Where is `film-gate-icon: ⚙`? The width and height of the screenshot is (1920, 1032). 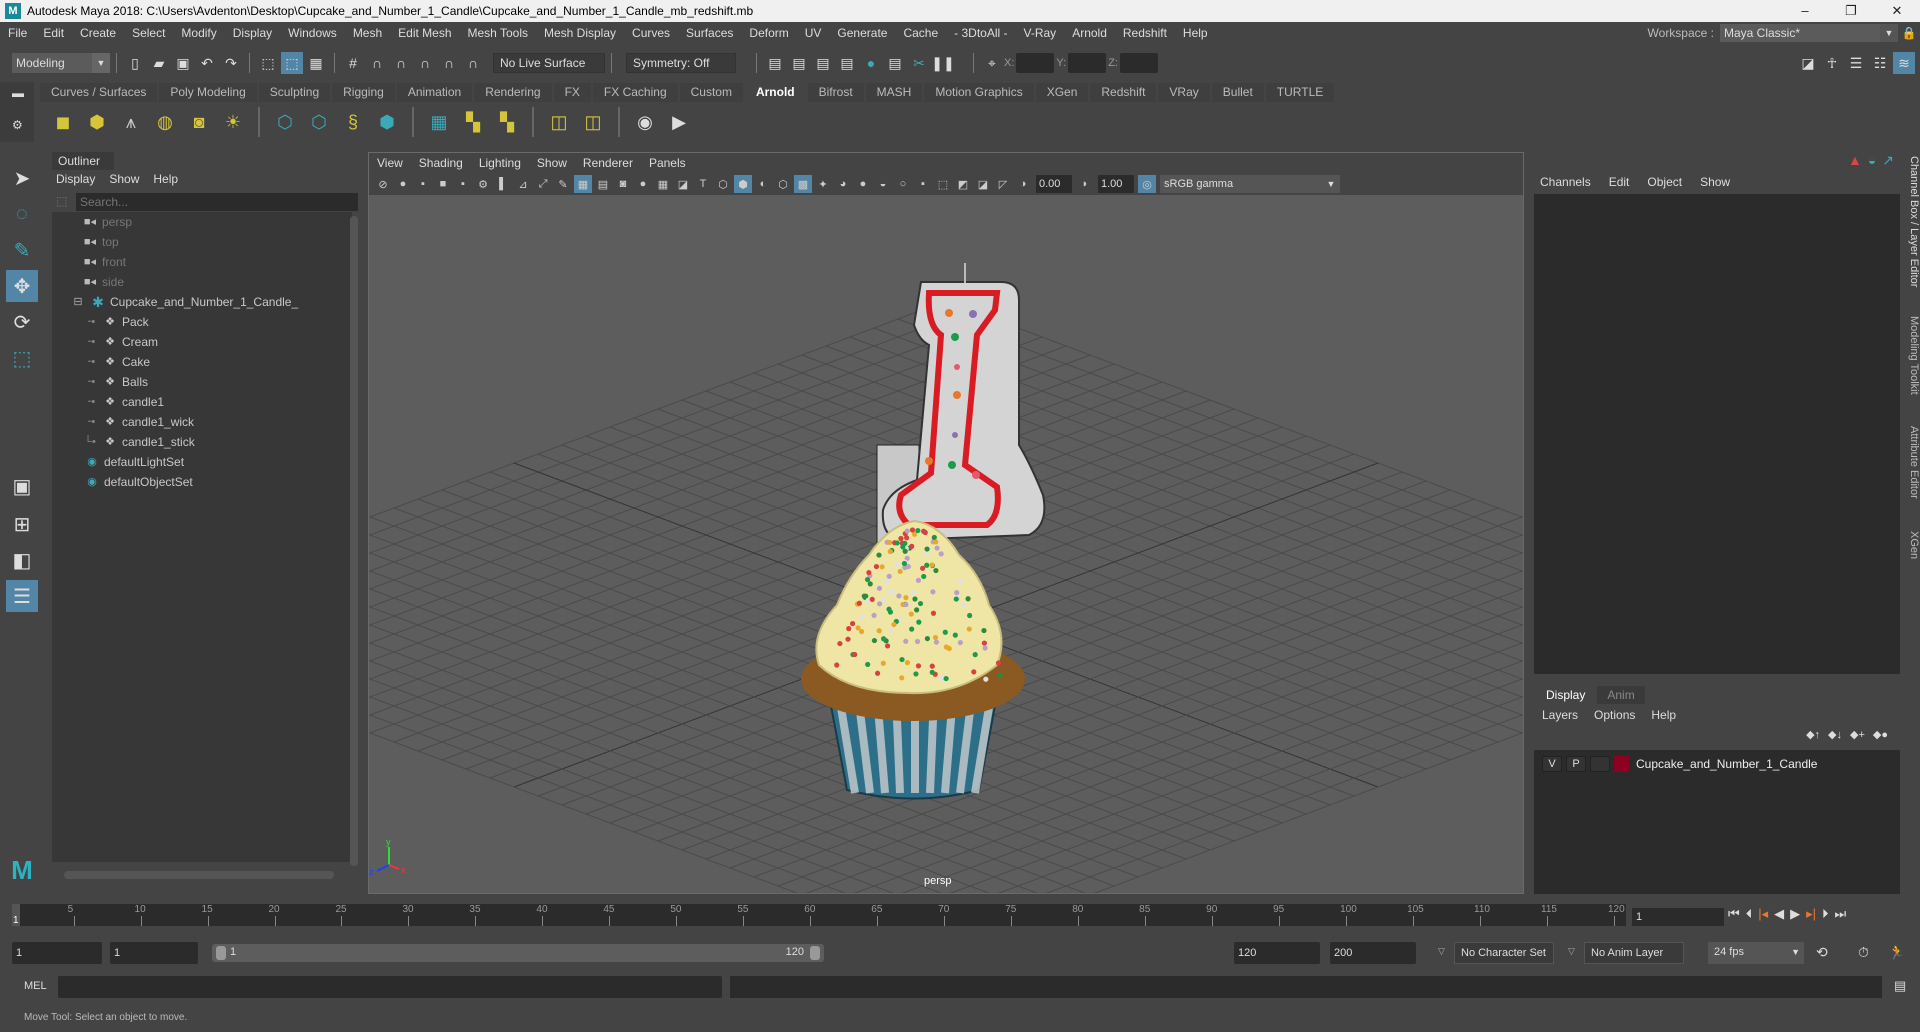 film-gate-icon: ⚙ is located at coordinates (483, 184).